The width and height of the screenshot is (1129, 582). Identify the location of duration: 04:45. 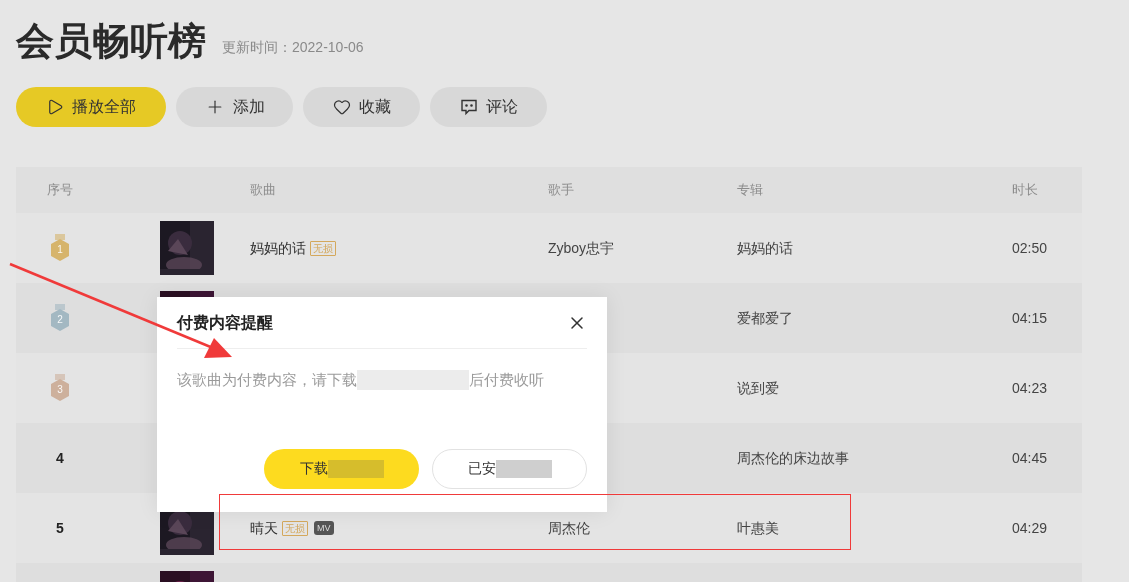
(1030, 457).